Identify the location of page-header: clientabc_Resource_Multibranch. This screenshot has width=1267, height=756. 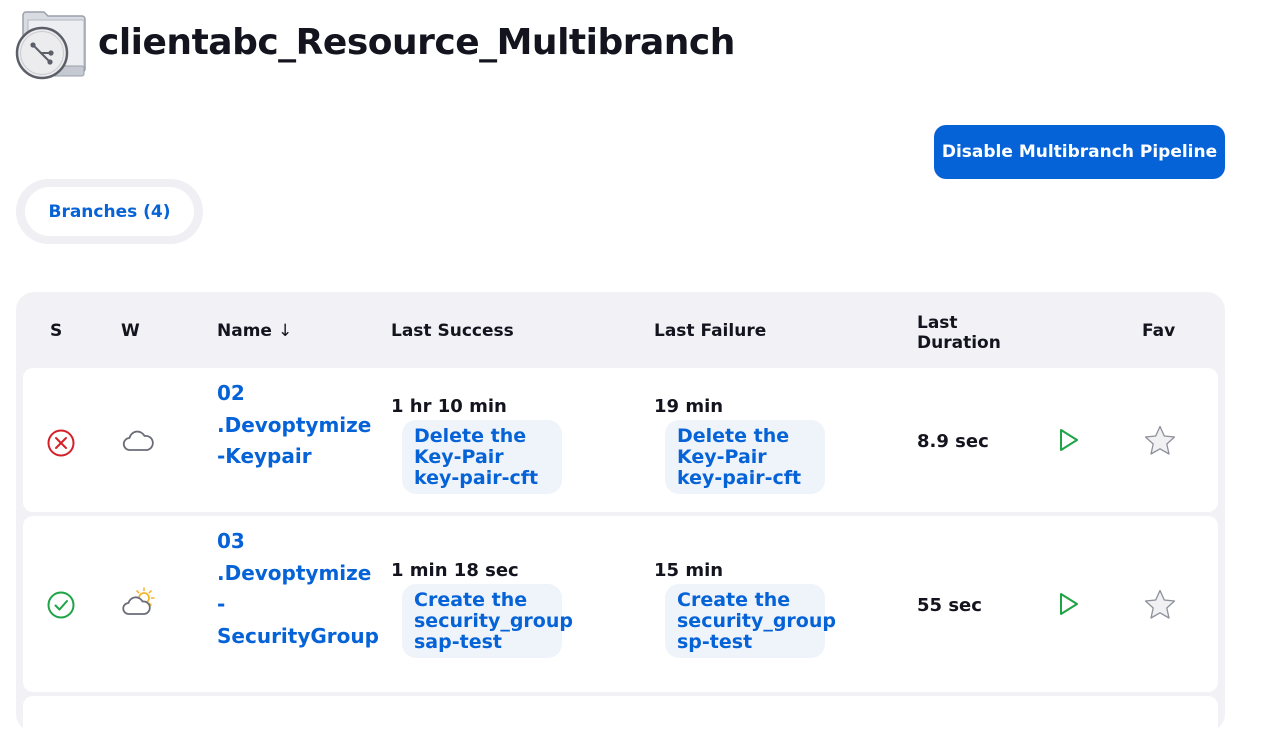
(374, 44).